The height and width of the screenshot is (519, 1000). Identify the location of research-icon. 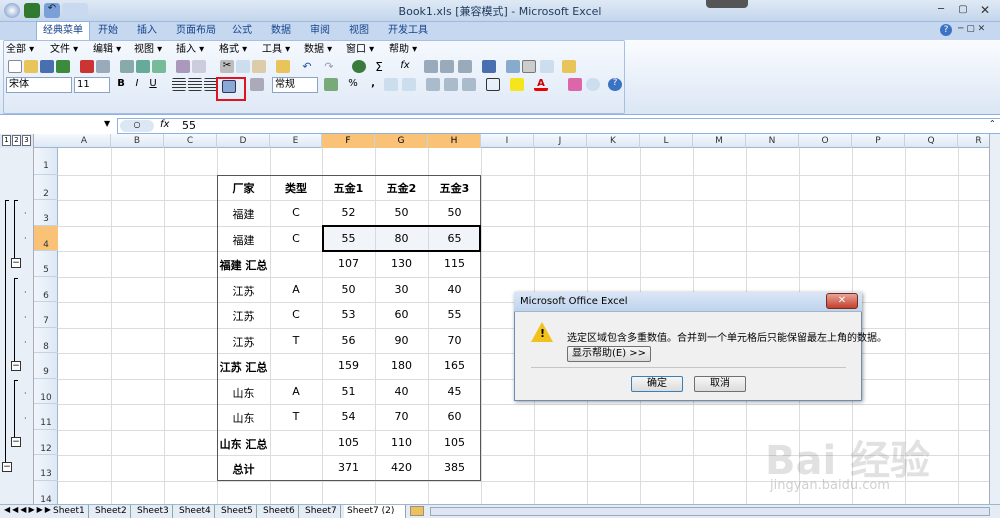
(143, 66).